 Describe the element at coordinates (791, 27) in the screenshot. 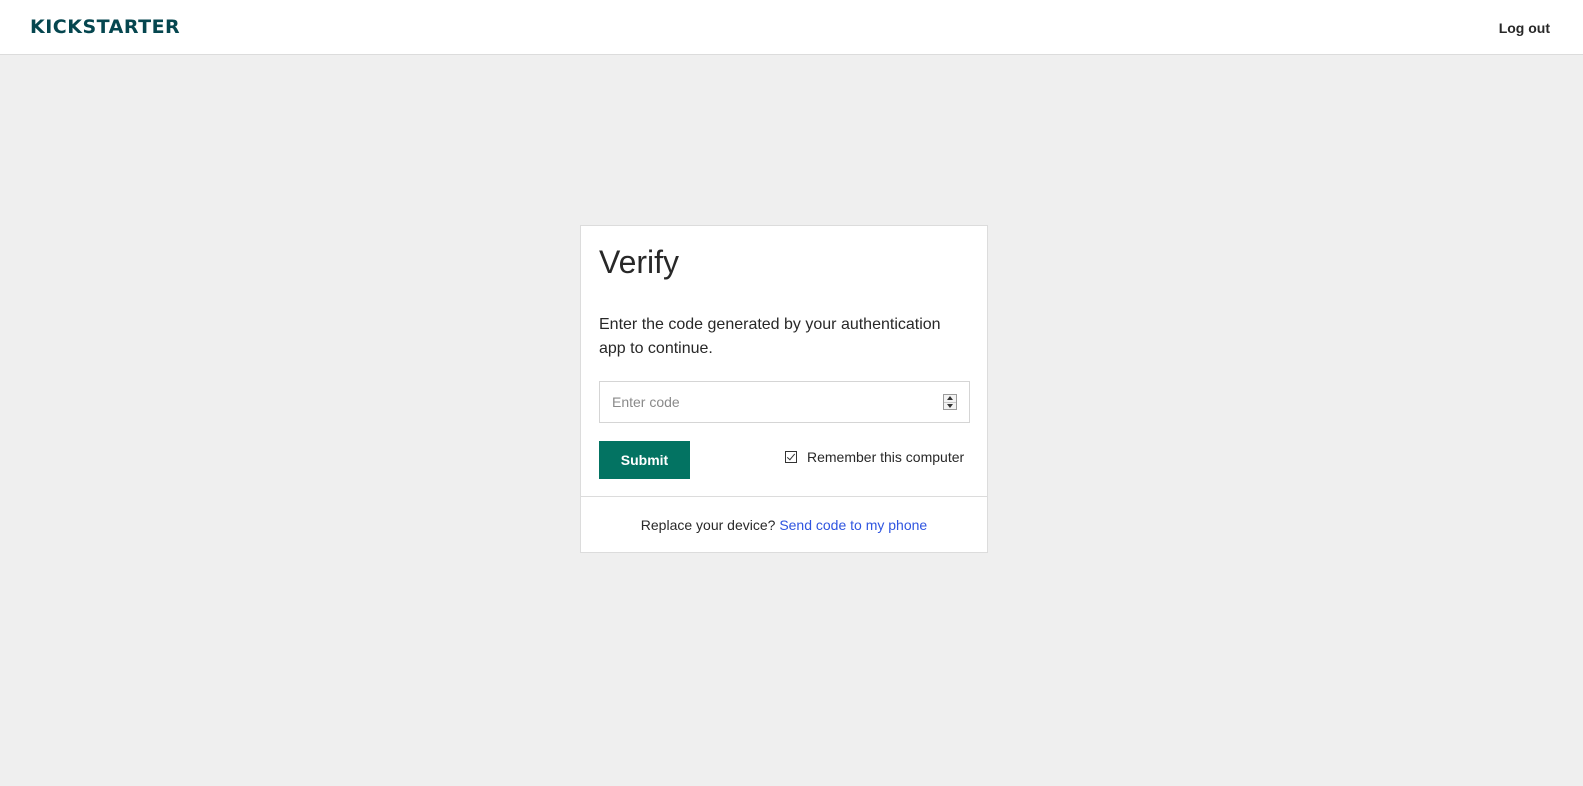

I see `top-header: KICKSTARTER Log out` at that location.